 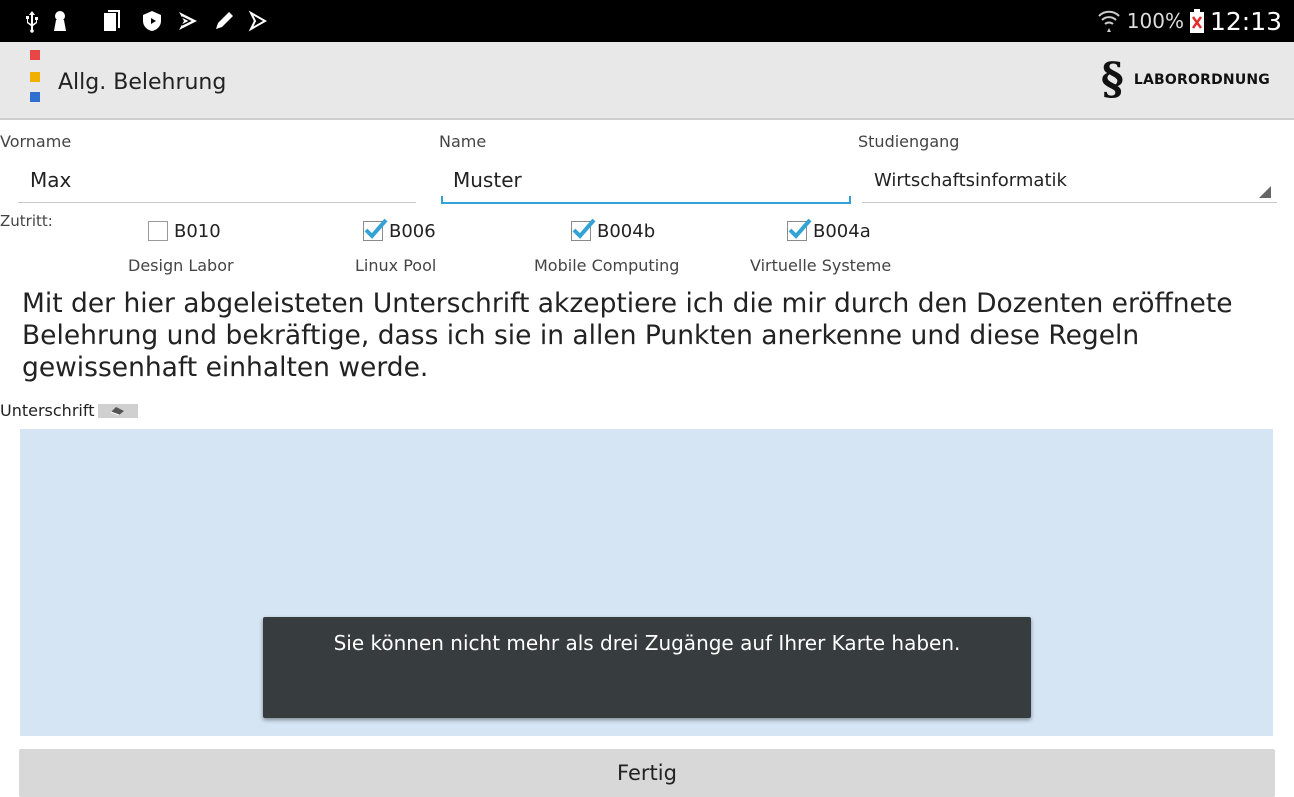 I want to click on document-icon, so click(x=112, y=20).